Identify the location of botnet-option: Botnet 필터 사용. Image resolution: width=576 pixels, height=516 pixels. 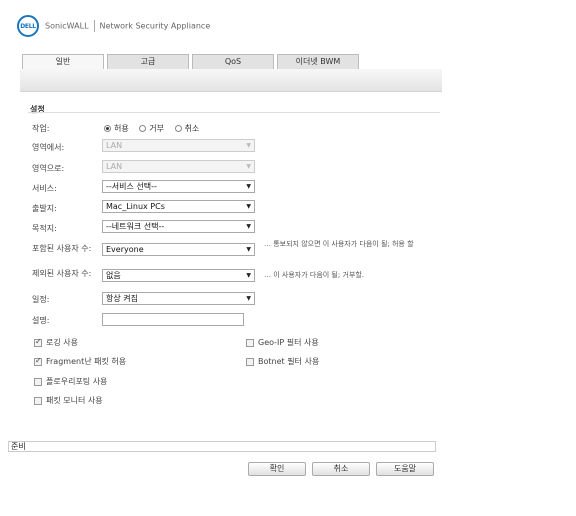
(282, 361).